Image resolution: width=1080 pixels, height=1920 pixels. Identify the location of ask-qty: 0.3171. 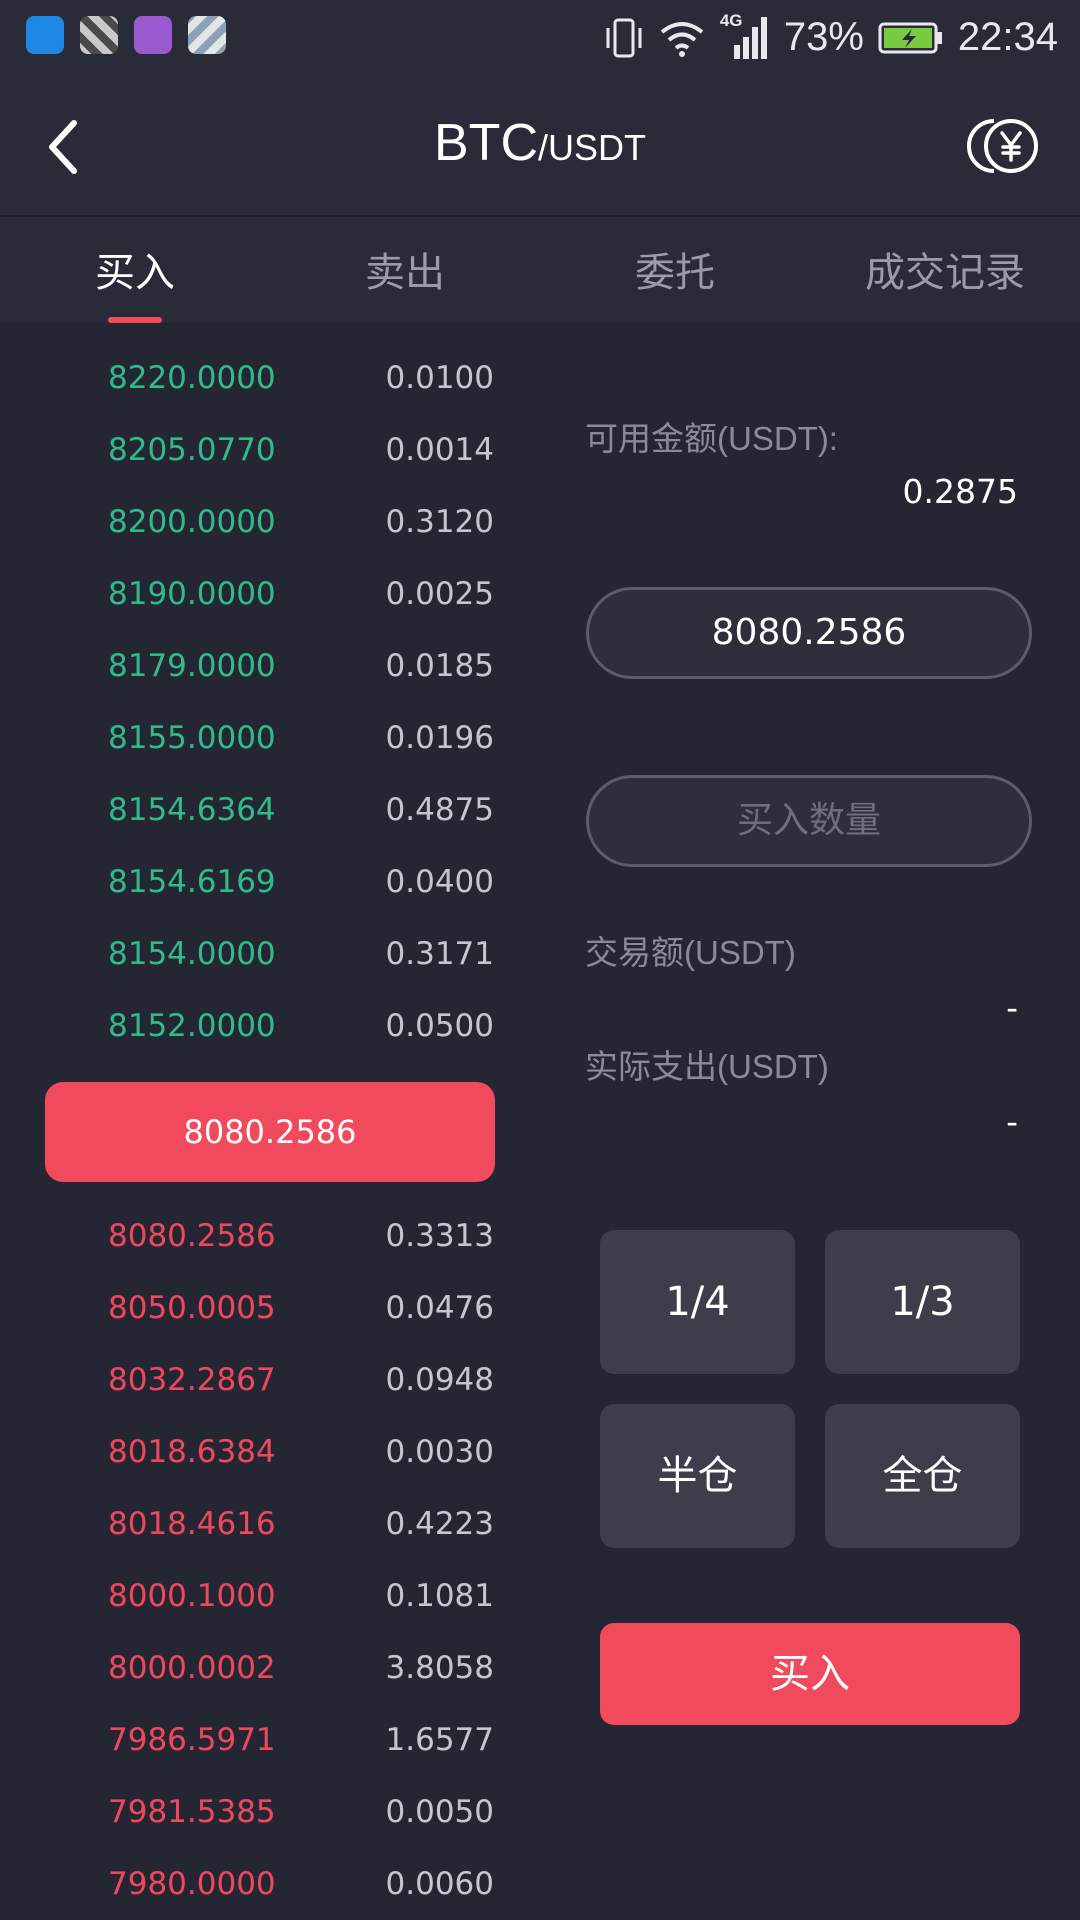
(439, 954).